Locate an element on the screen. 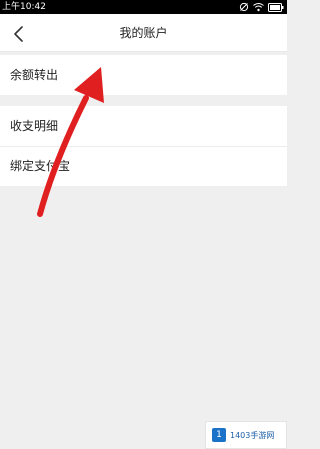  watermark-text: 1403手游网 is located at coordinates (252, 435).